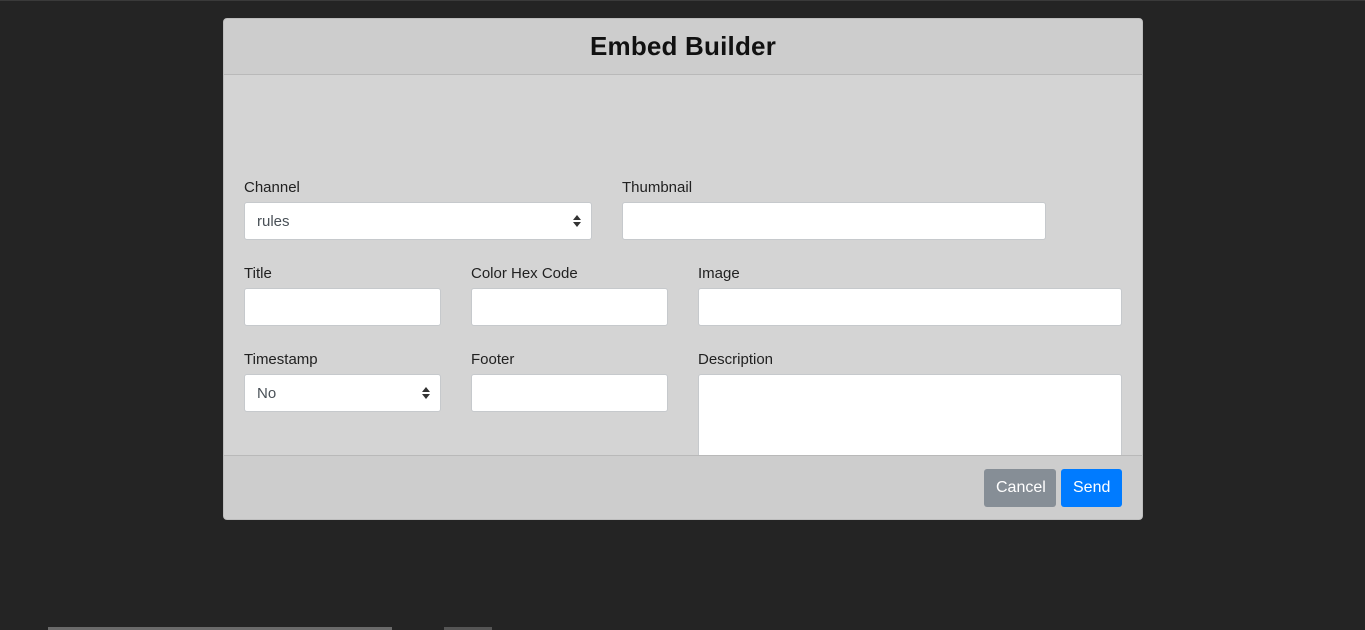 The image size is (1365, 630). I want to click on channel-field: Channel rules, so click(418, 209).